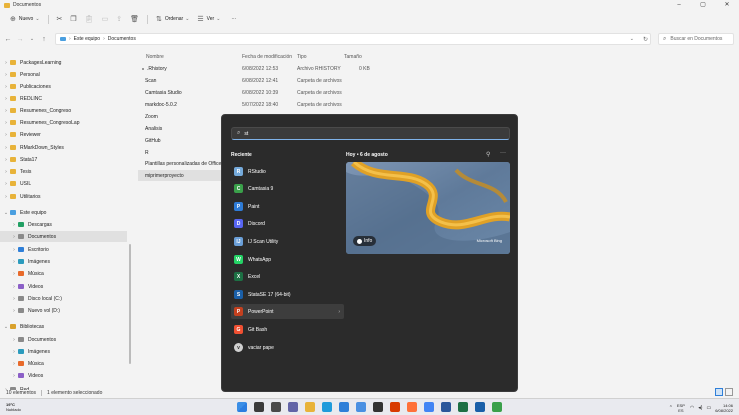 The image size is (739, 415). What do you see at coordinates (497, 407) in the screenshot?
I see `camtasia-icon` at bounding box center [497, 407].